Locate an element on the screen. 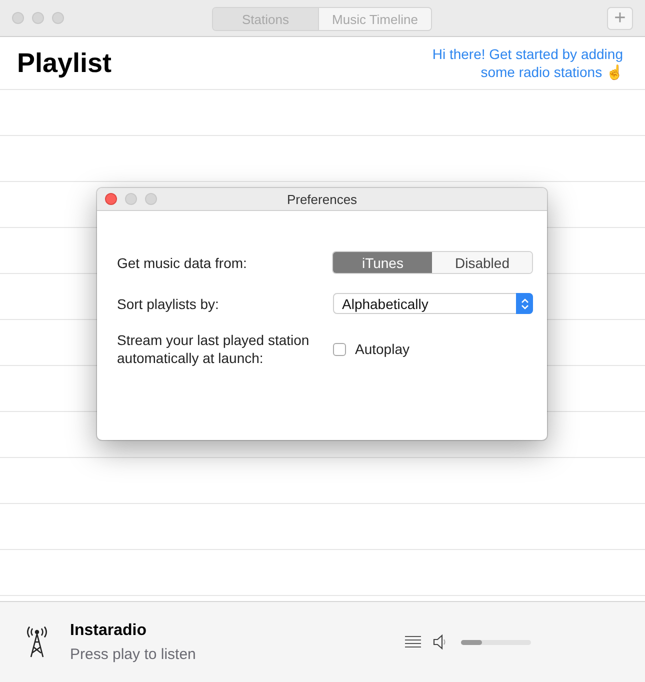  chevrons-icon is located at coordinates (524, 304).